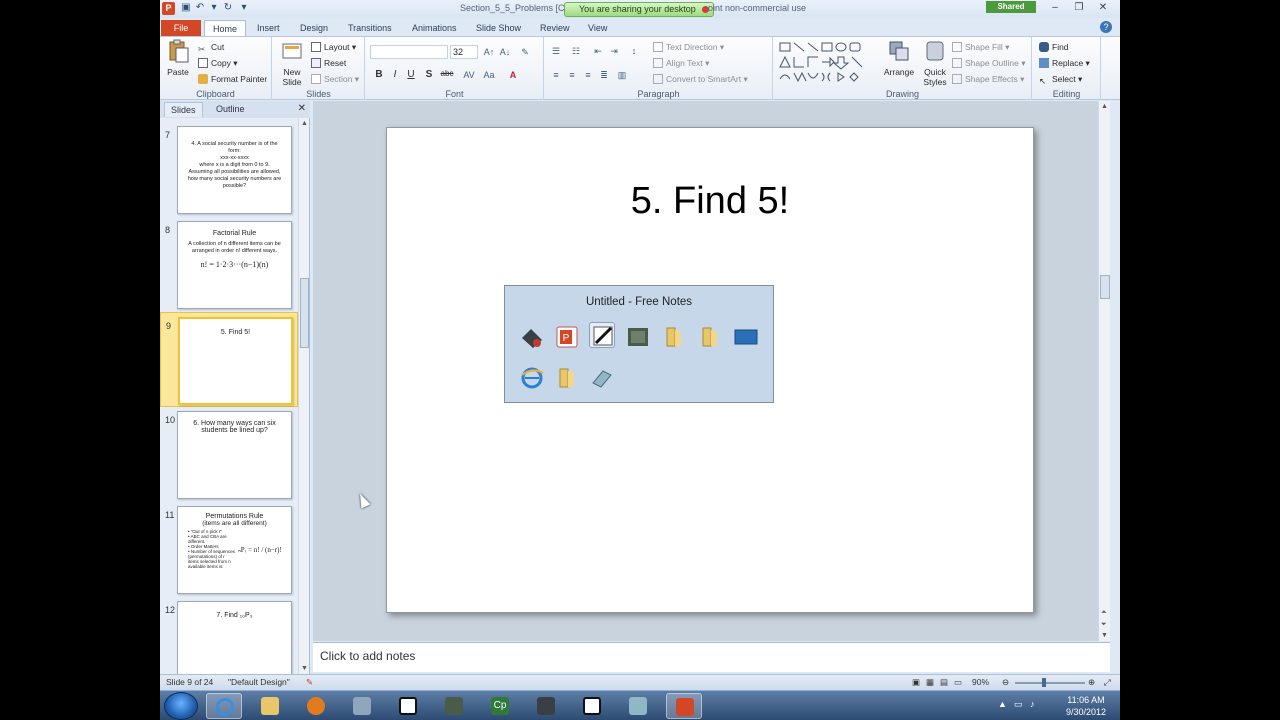 The width and height of the screenshot is (1280, 720). I want to click on slideshow-view-icon: ▭, so click(958, 682).